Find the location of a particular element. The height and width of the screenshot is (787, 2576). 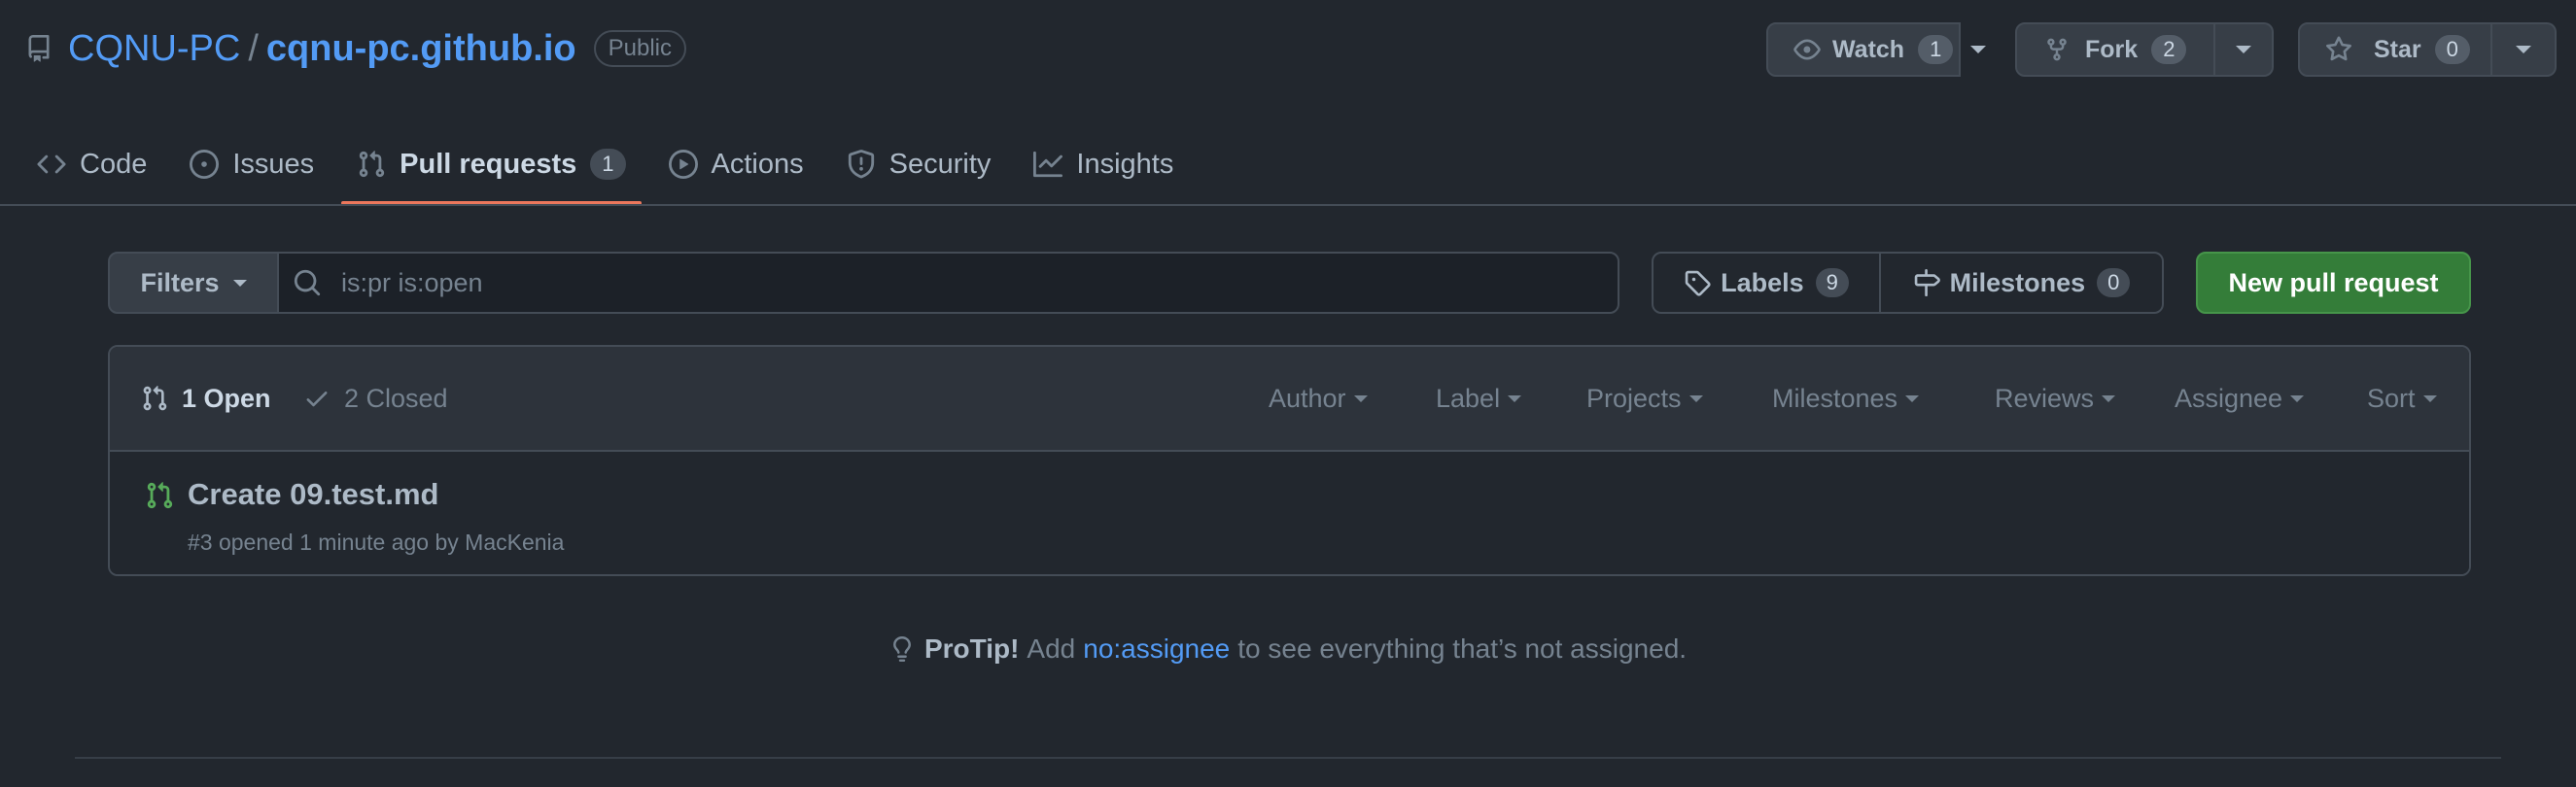

search-input is located at coordinates (924, 282).